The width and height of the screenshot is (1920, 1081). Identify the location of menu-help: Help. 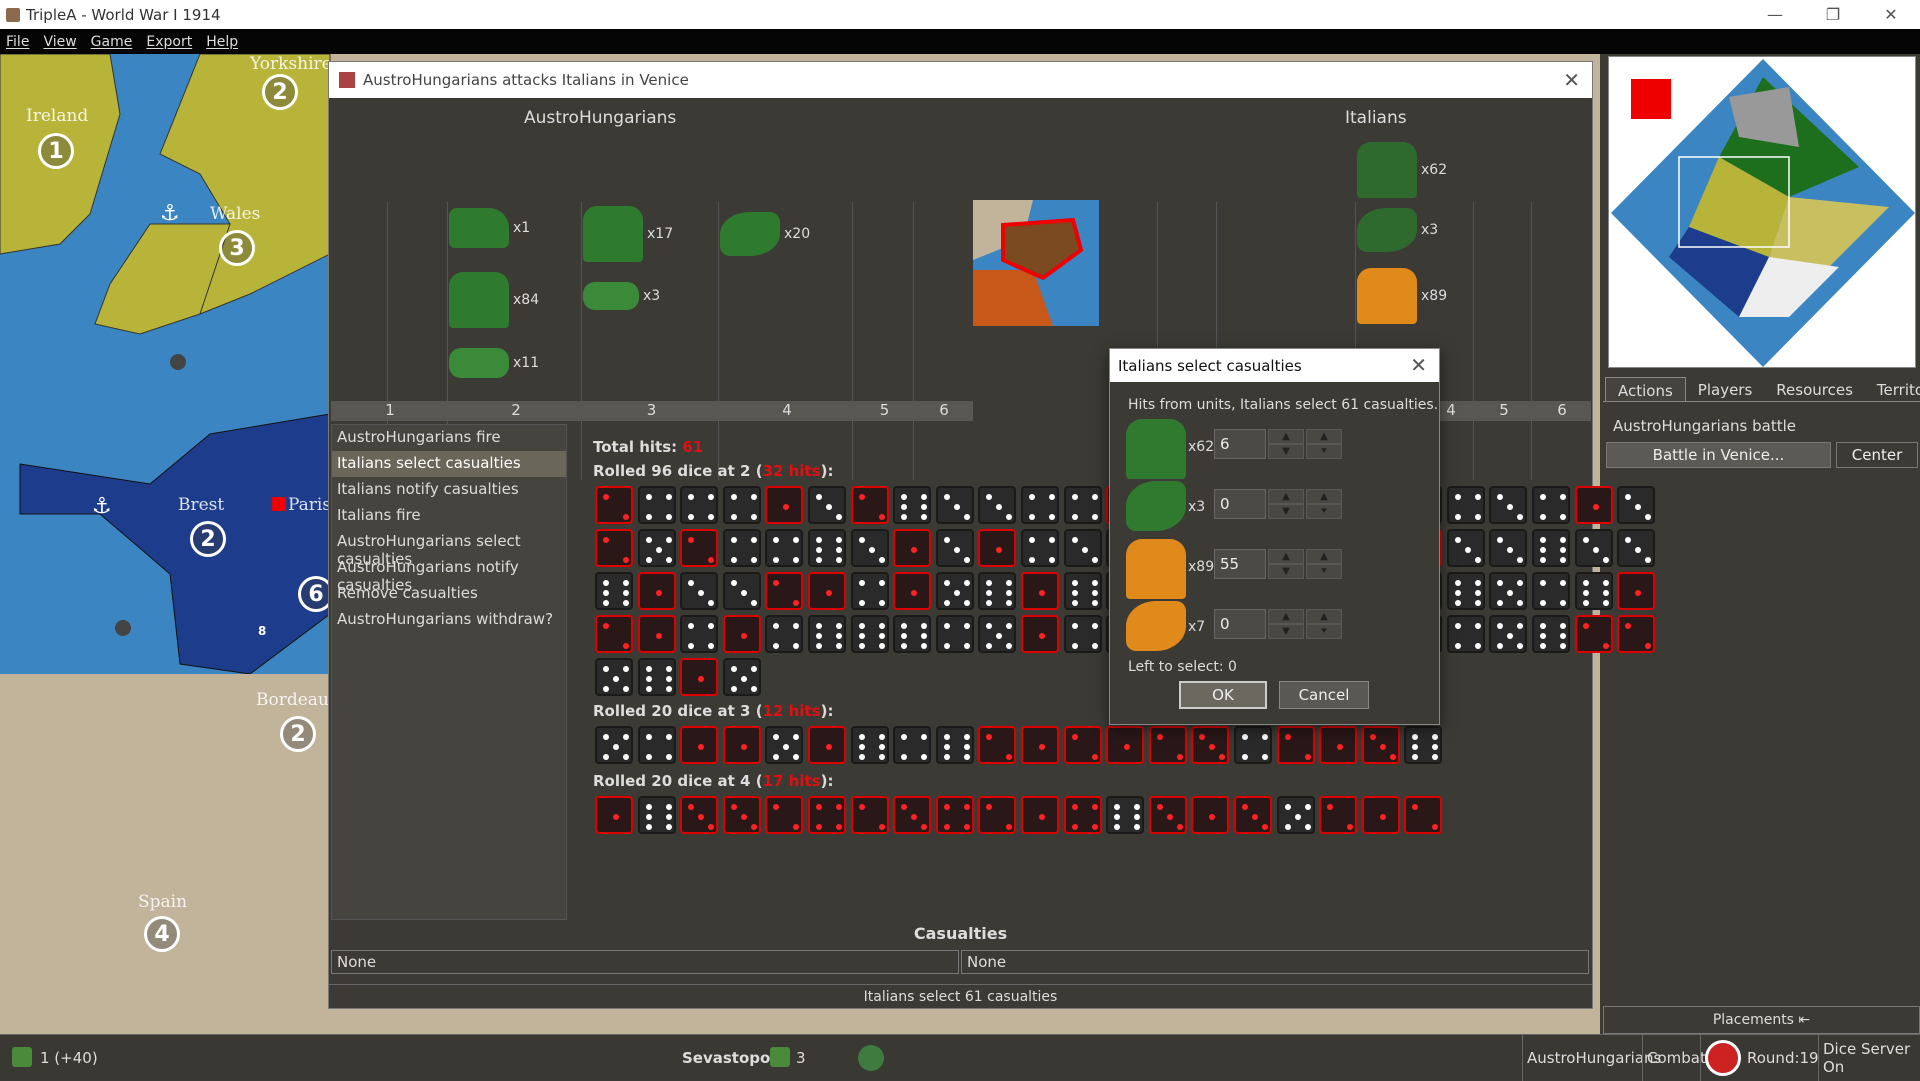
(222, 42).